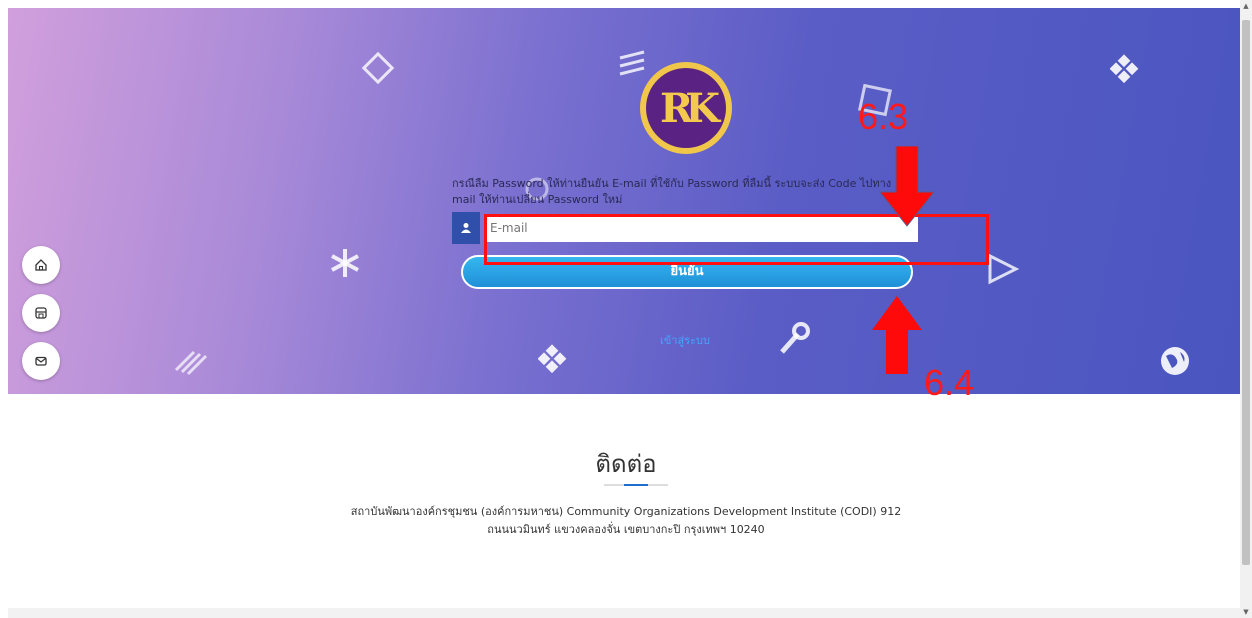  Describe the element at coordinates (1246, 292) in the screenshot. I see `scroll-thumb` at that location.